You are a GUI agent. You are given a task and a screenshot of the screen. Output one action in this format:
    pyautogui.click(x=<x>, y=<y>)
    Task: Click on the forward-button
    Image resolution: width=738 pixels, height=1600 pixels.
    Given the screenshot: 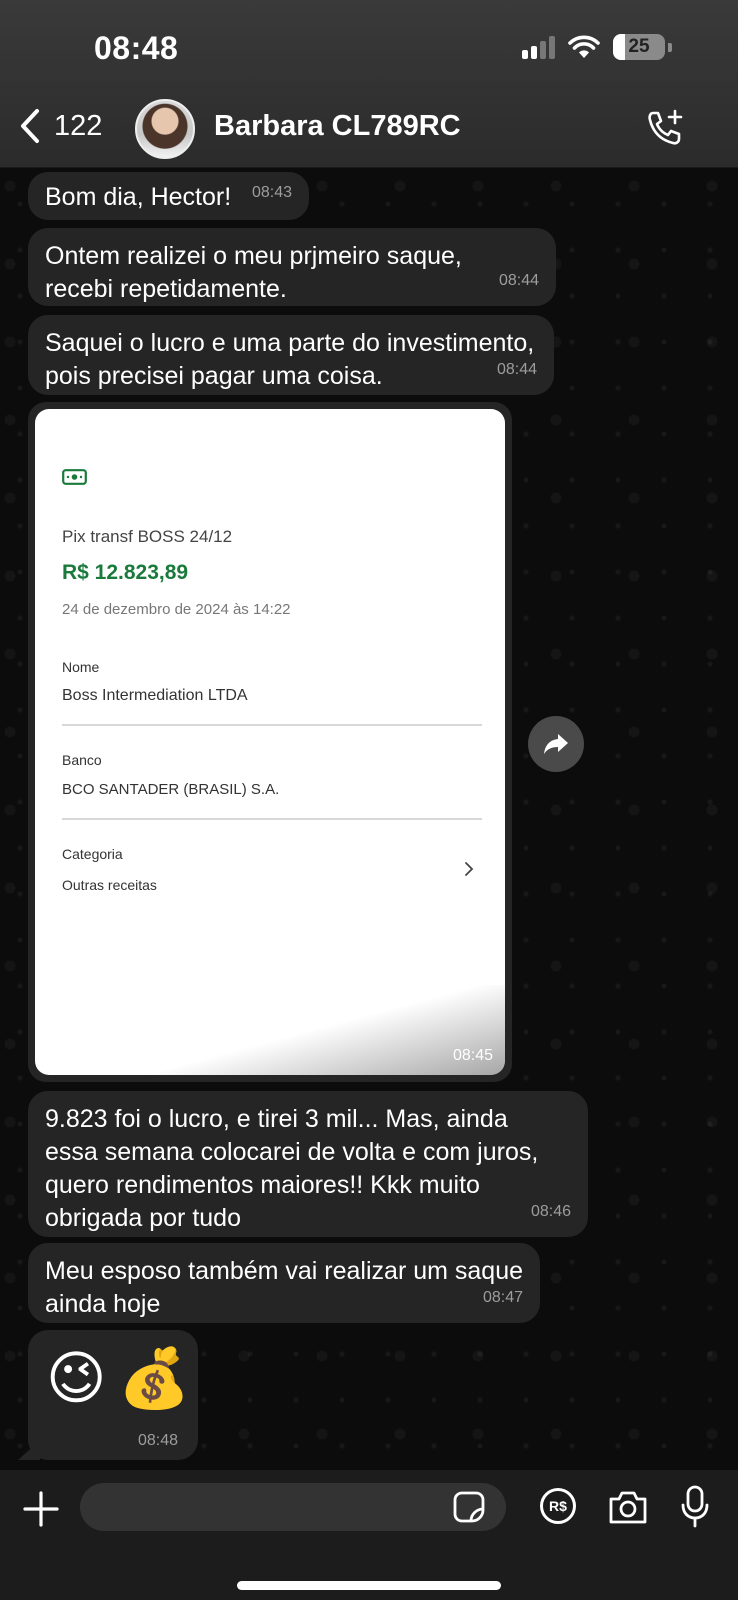 What is the action you would take?
    pyautogui.click(x=556, y=744)
    